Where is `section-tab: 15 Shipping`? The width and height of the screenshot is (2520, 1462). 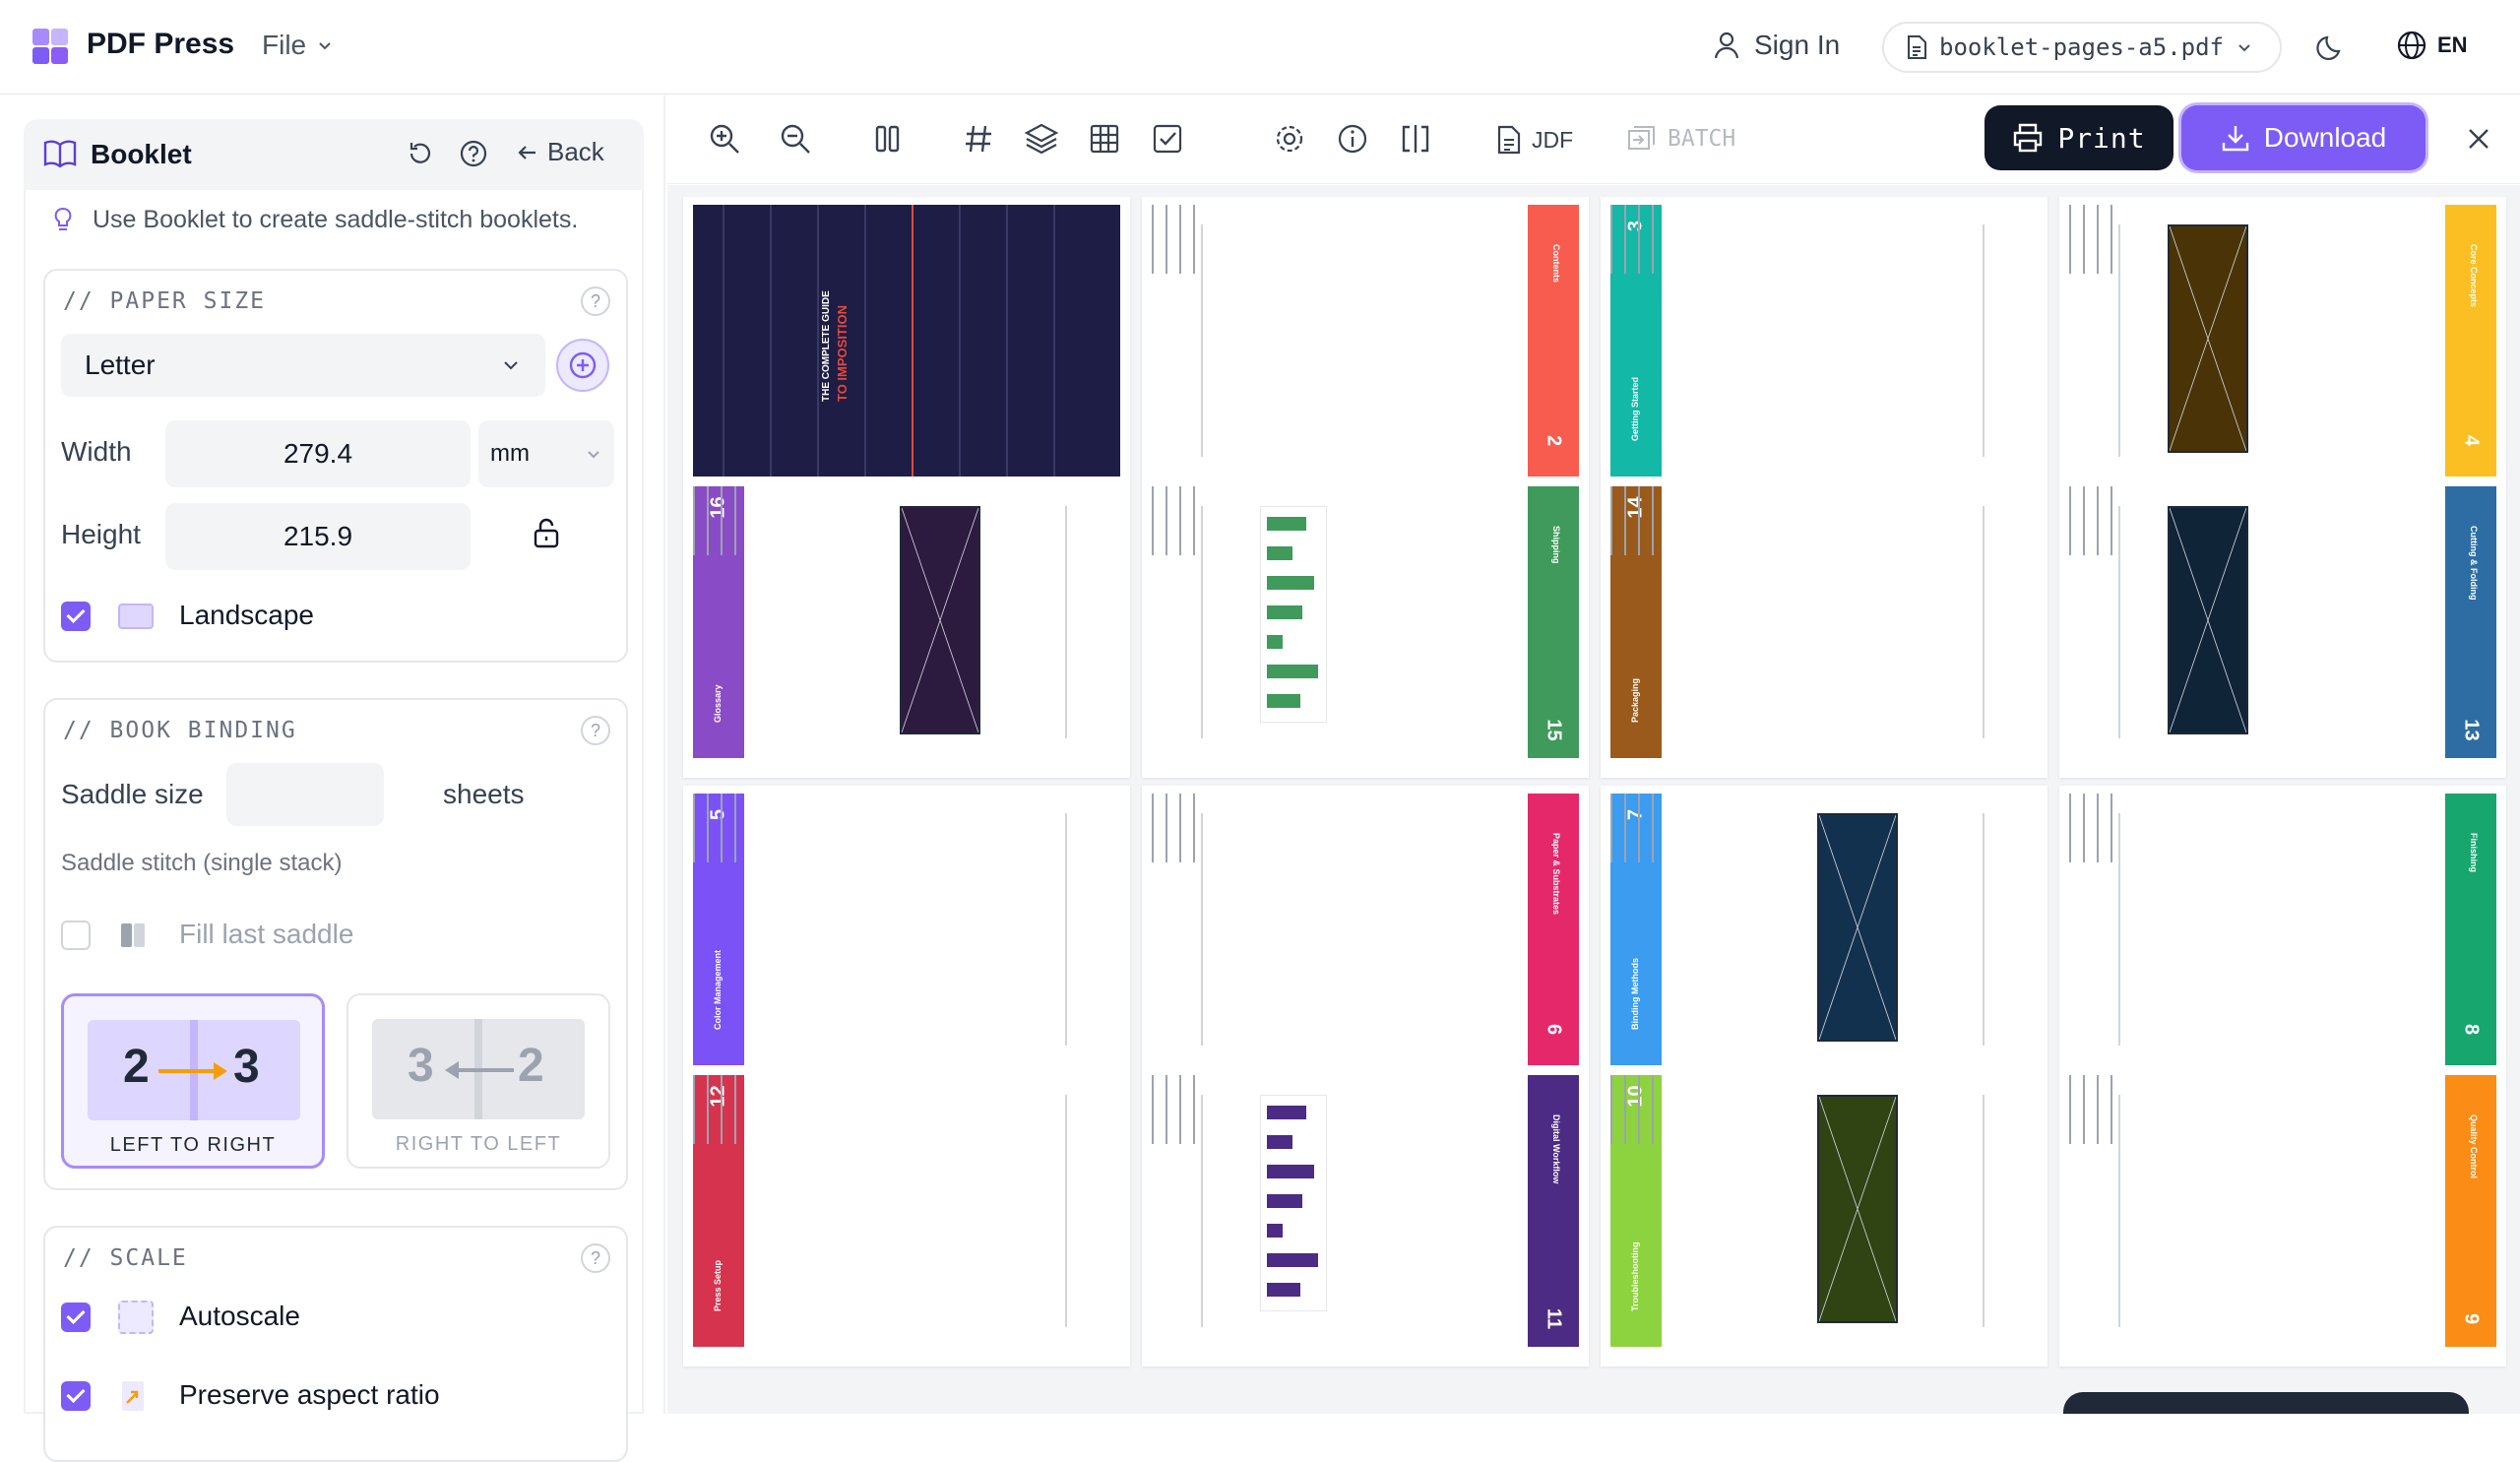
section-tab: 15 Shipping is located at coordinates (1553, 622).